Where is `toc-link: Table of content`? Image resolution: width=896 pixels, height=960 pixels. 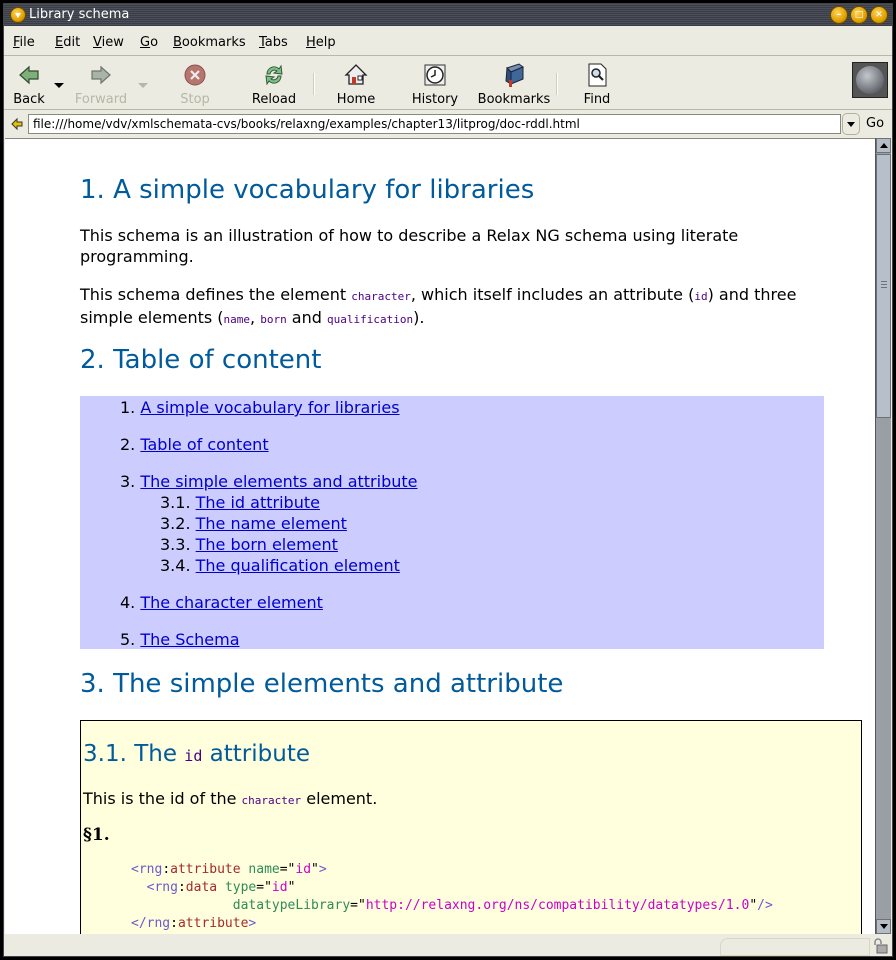 toc-link: Table of content is located at coordinates (204, 444).